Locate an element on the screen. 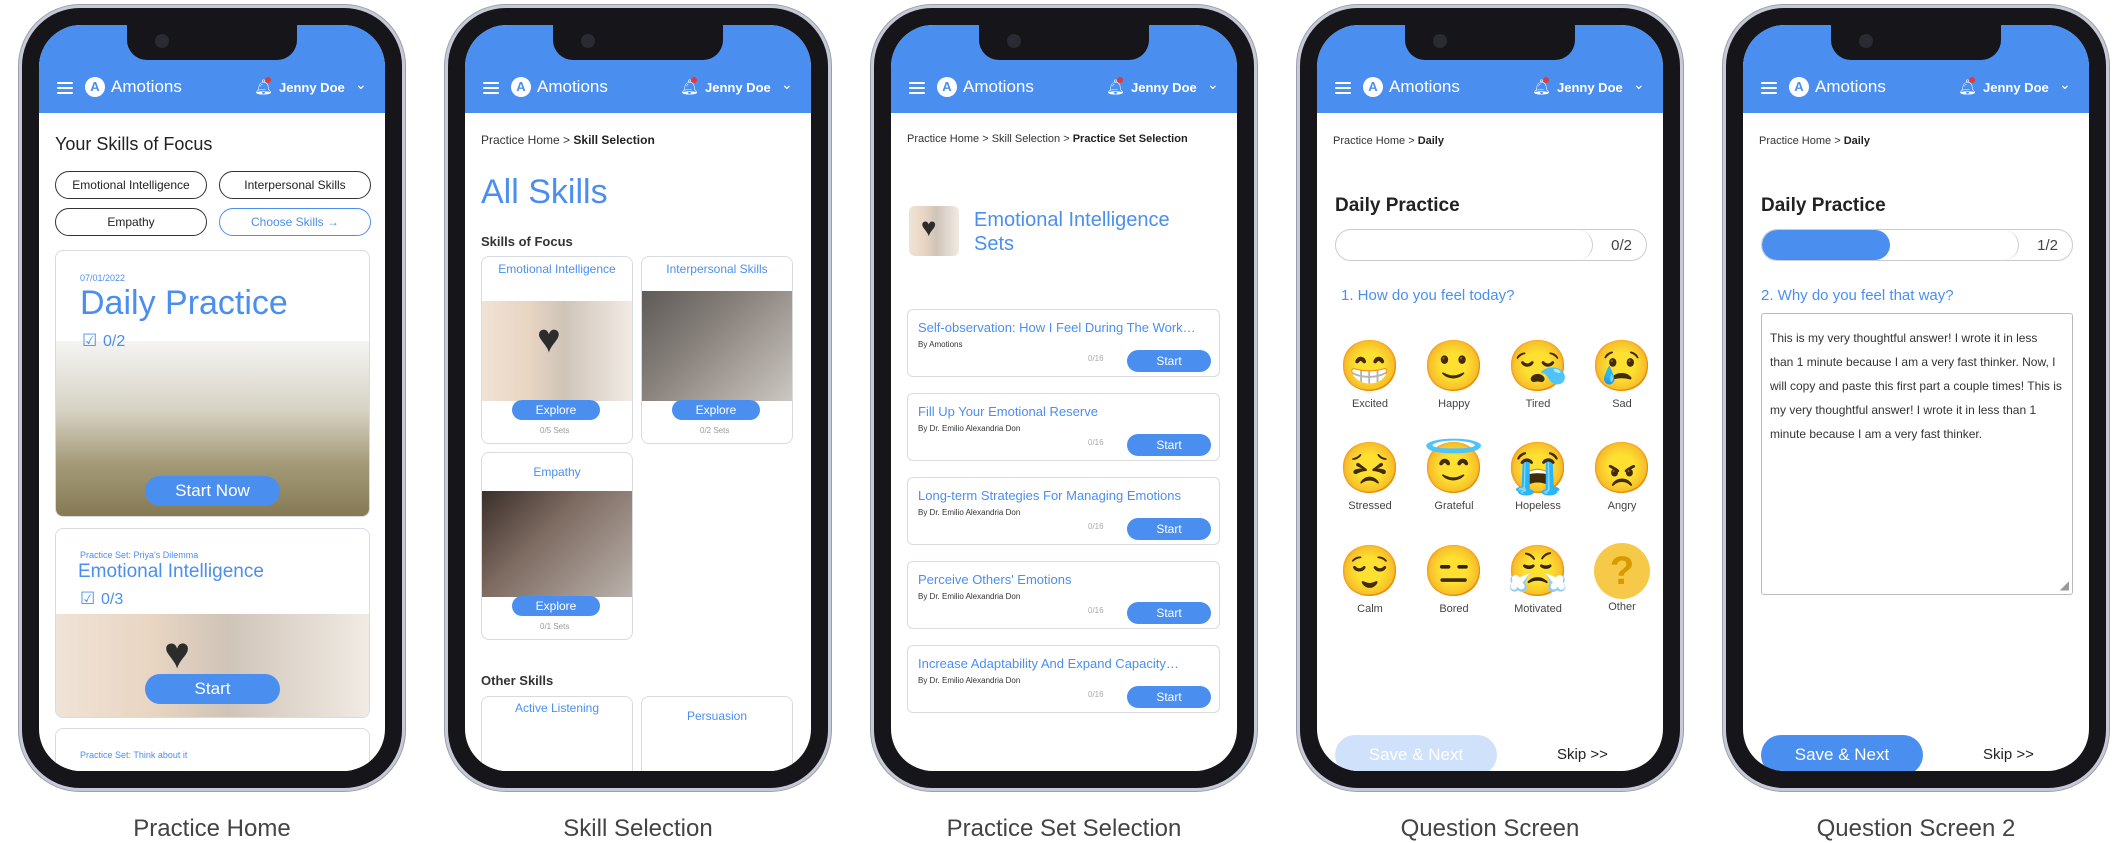 Image resolution: width=2119 pixels, height=843 pixels. caption-skill-selection: Skill Selection is located at coordinates (638, 828).